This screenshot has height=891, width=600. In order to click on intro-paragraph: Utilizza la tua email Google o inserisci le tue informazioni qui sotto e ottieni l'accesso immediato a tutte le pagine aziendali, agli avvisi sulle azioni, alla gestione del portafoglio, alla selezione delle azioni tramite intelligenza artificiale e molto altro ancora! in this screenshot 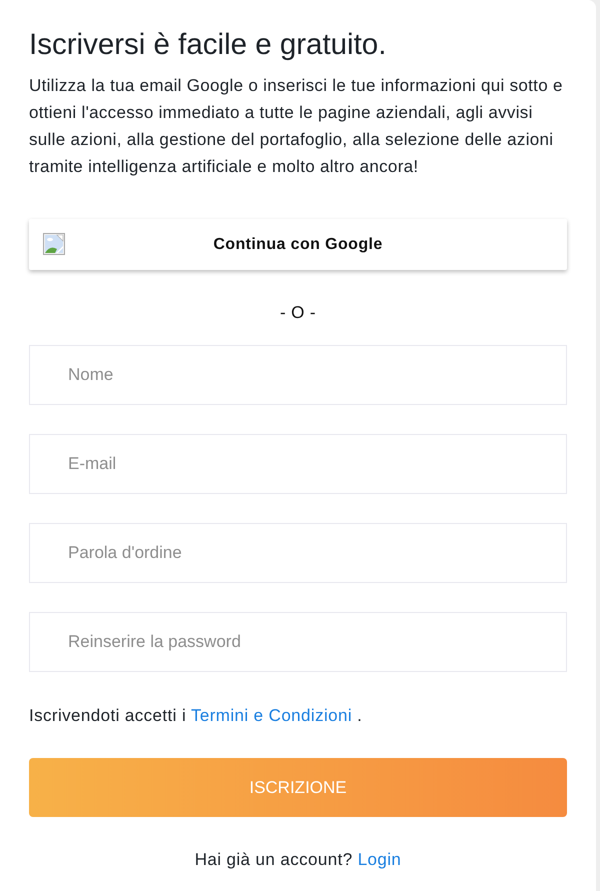, I will do `click(296, 126)`.